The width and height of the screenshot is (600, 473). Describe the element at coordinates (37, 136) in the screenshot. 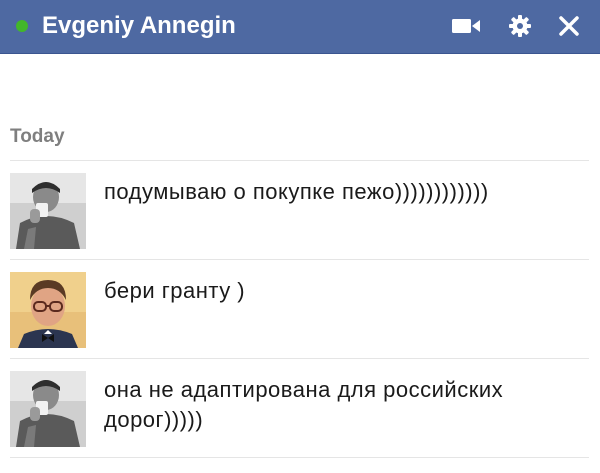

I see `date-separator-label: Today` at that location.